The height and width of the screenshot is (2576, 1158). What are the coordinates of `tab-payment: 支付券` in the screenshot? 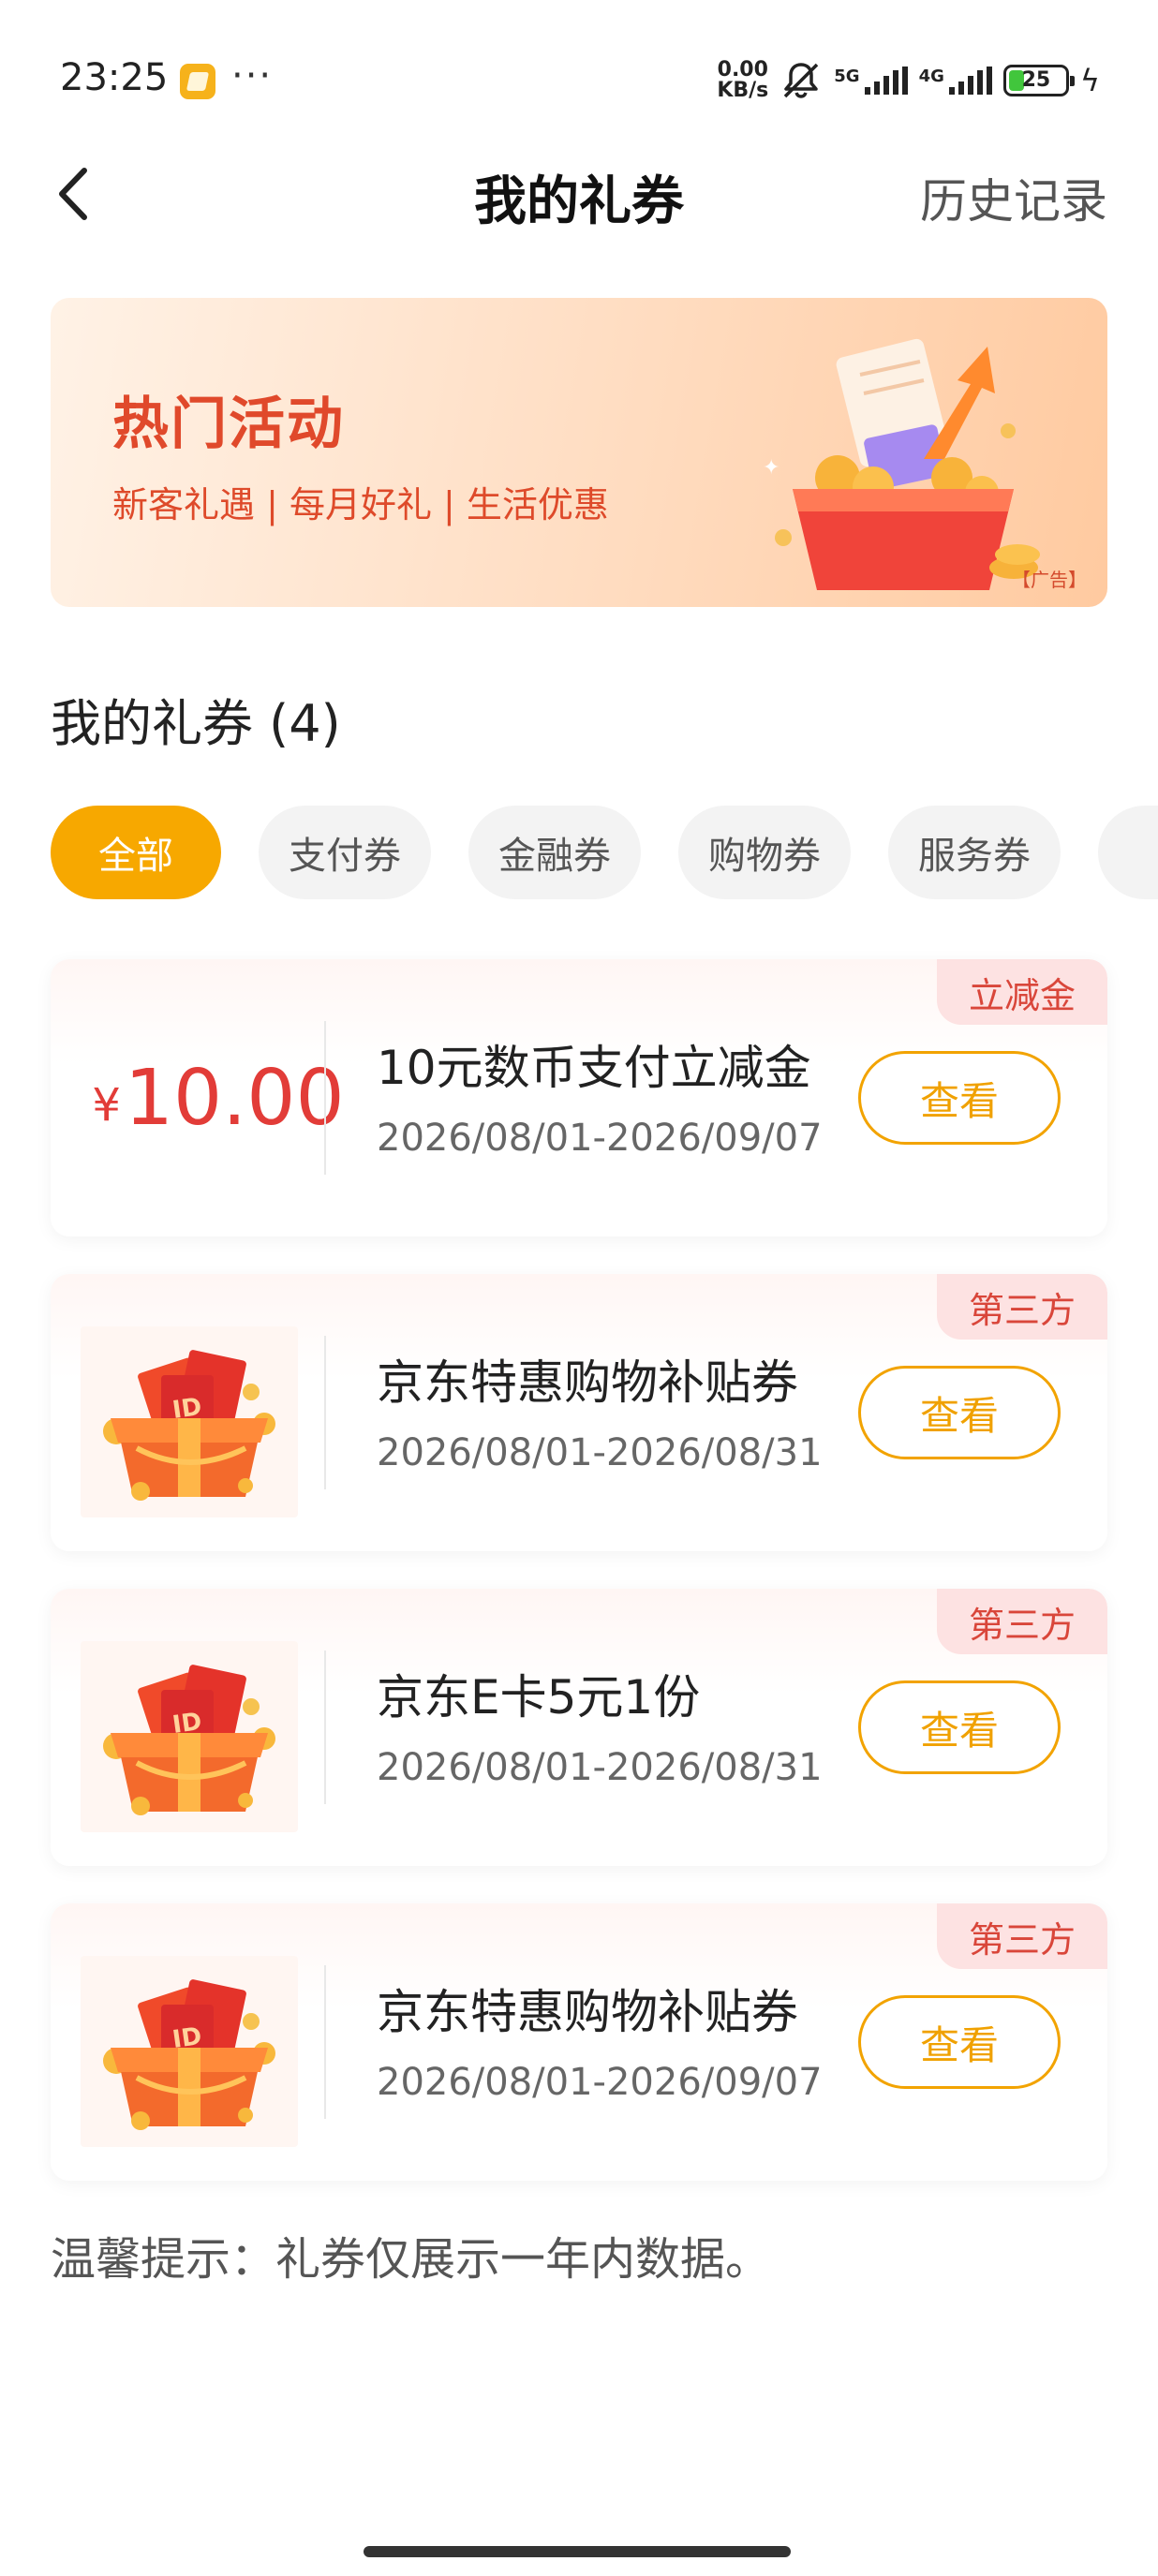 It's located at (345, 853).